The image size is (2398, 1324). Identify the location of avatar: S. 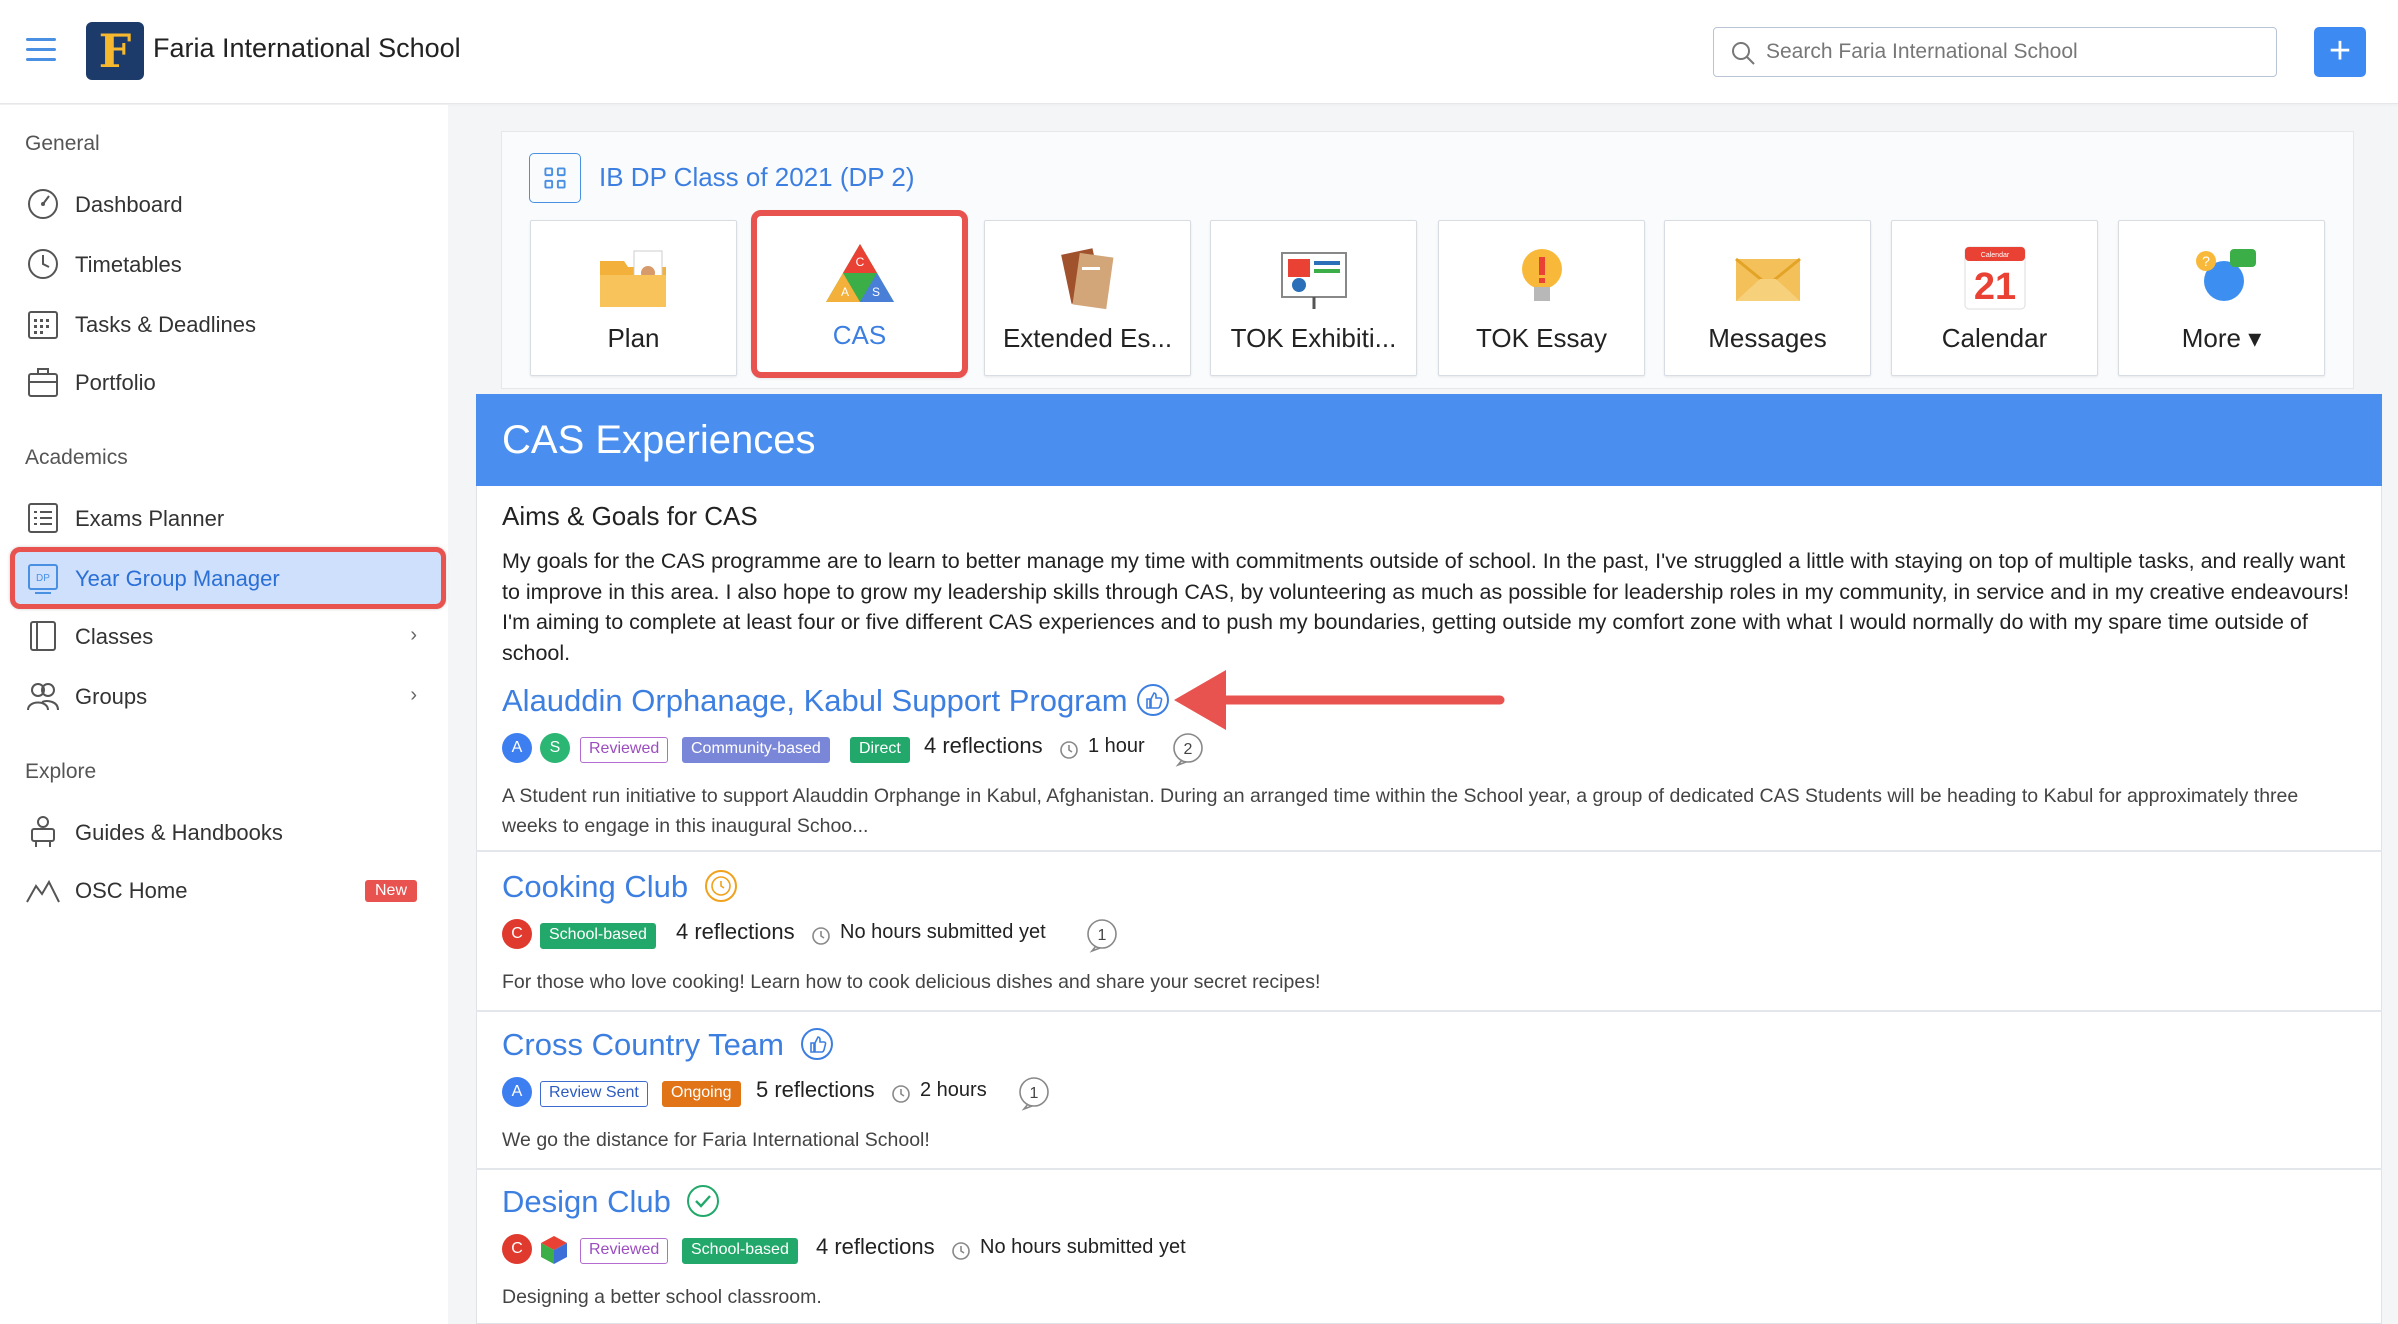
(555, 748).